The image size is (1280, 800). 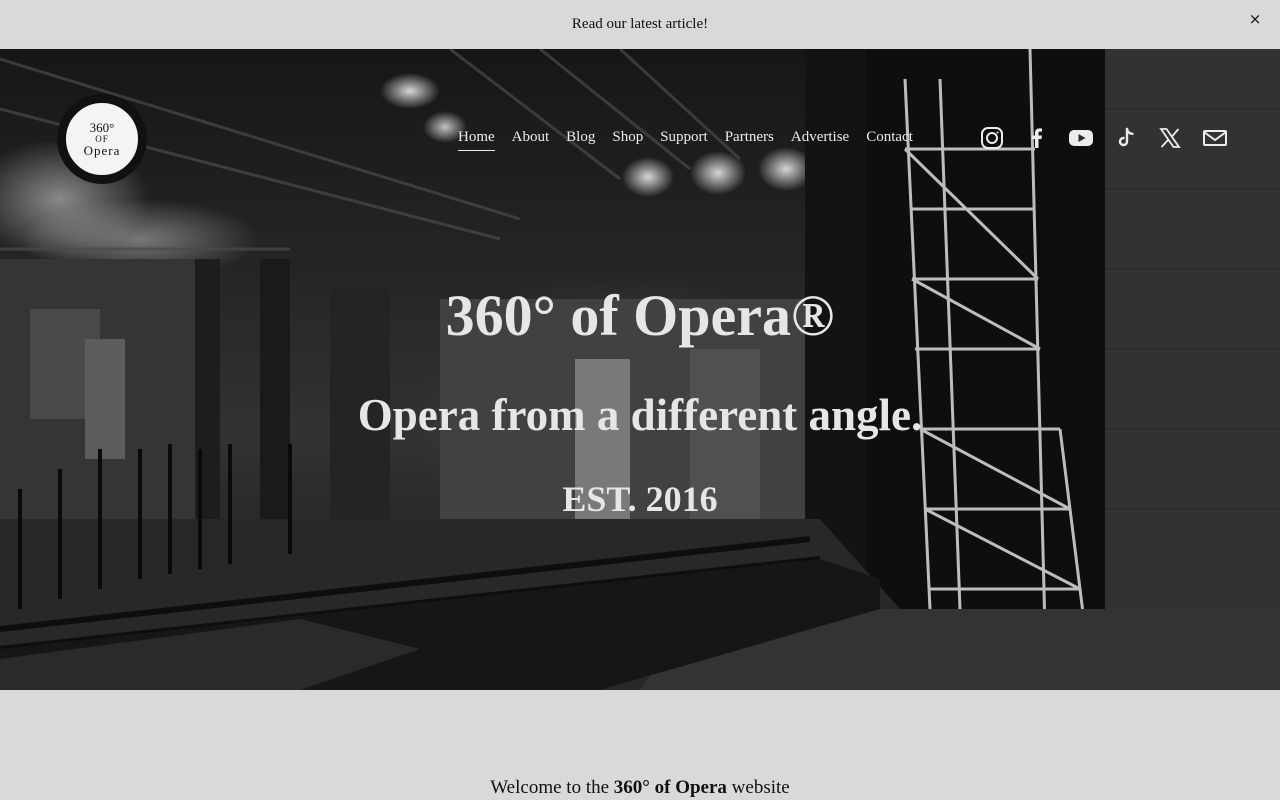 I want to click on nav-item-blog: Blog, so click(x=580, y=140).